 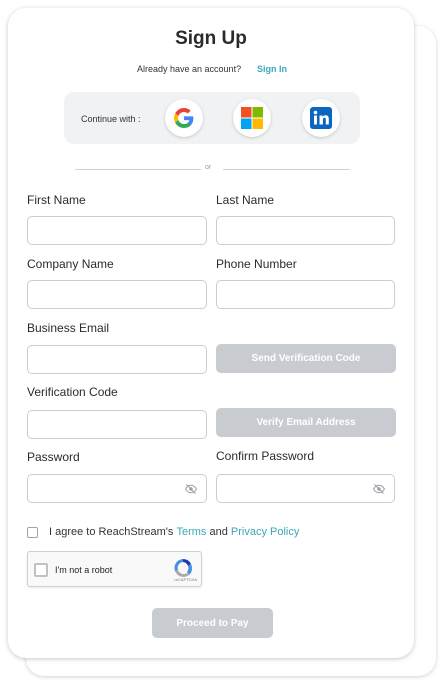 What do you see at coordinates (211, 38) in the screenshot?
I see `page-title: Sign Up` at bounding box center [211, 38].